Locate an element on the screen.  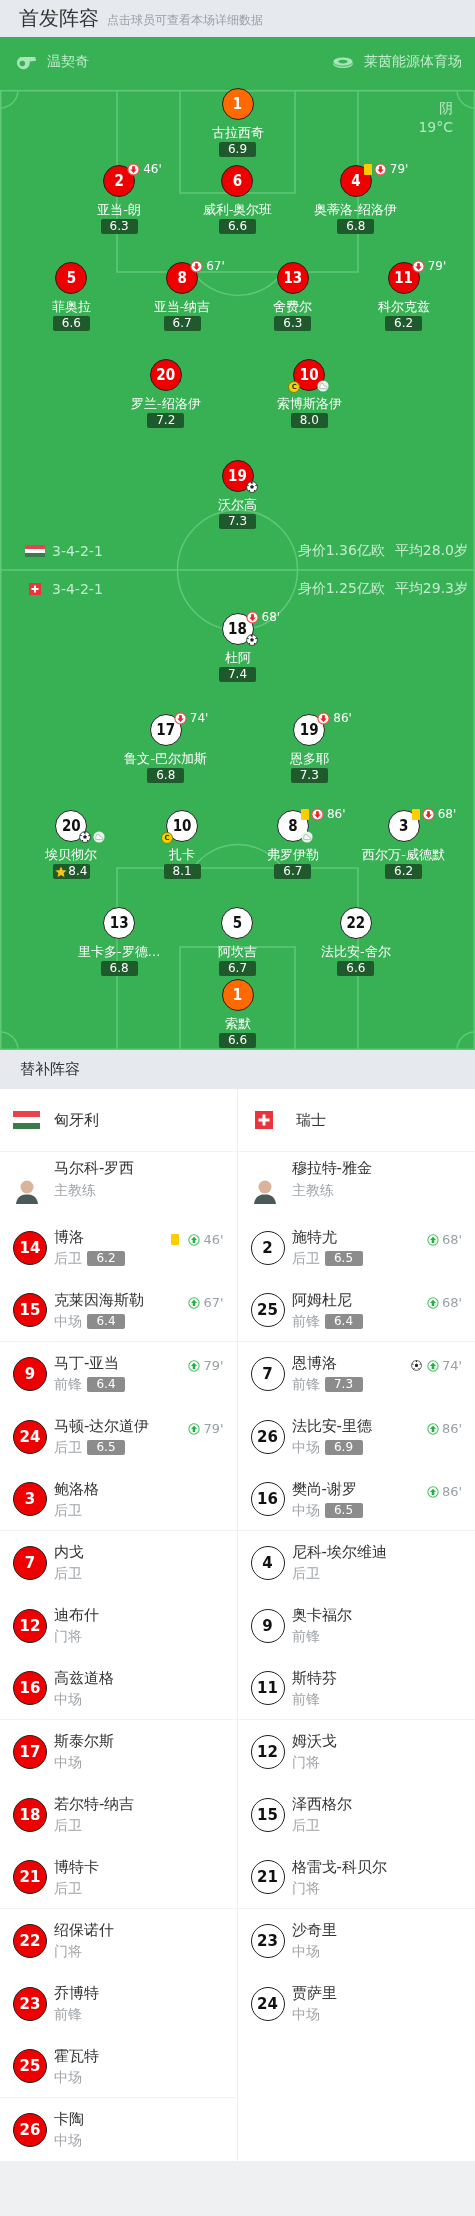
player-name: 克莱因海斯勒 is located at coordinates (99, 1299).